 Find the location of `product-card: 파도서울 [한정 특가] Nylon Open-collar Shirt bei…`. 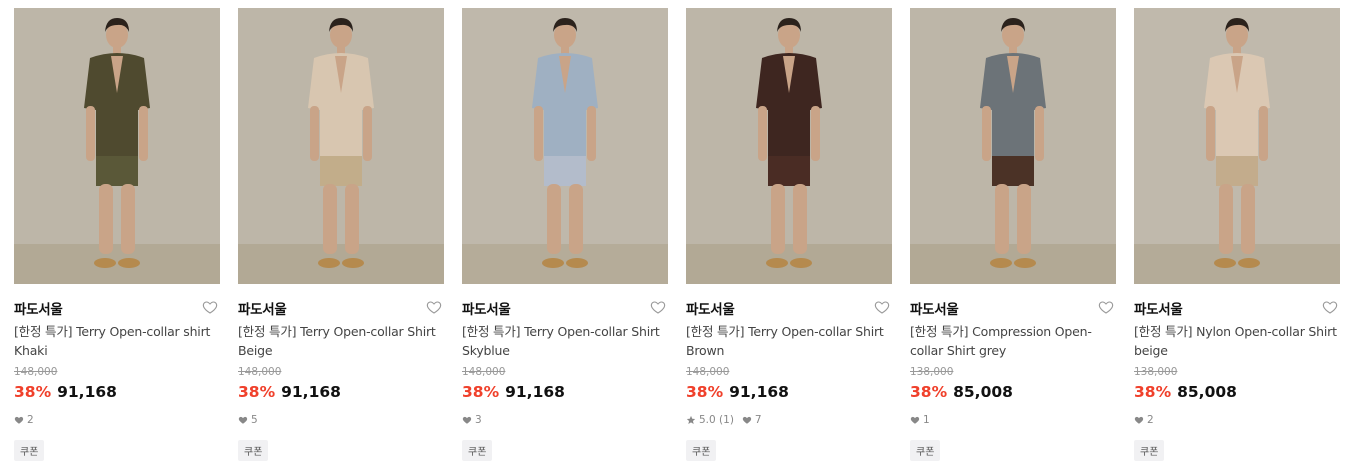

product-card: 파도서울 [한정 특가] Nylon Open-collar Shirt bei… is located at coordinates (1237, 234).